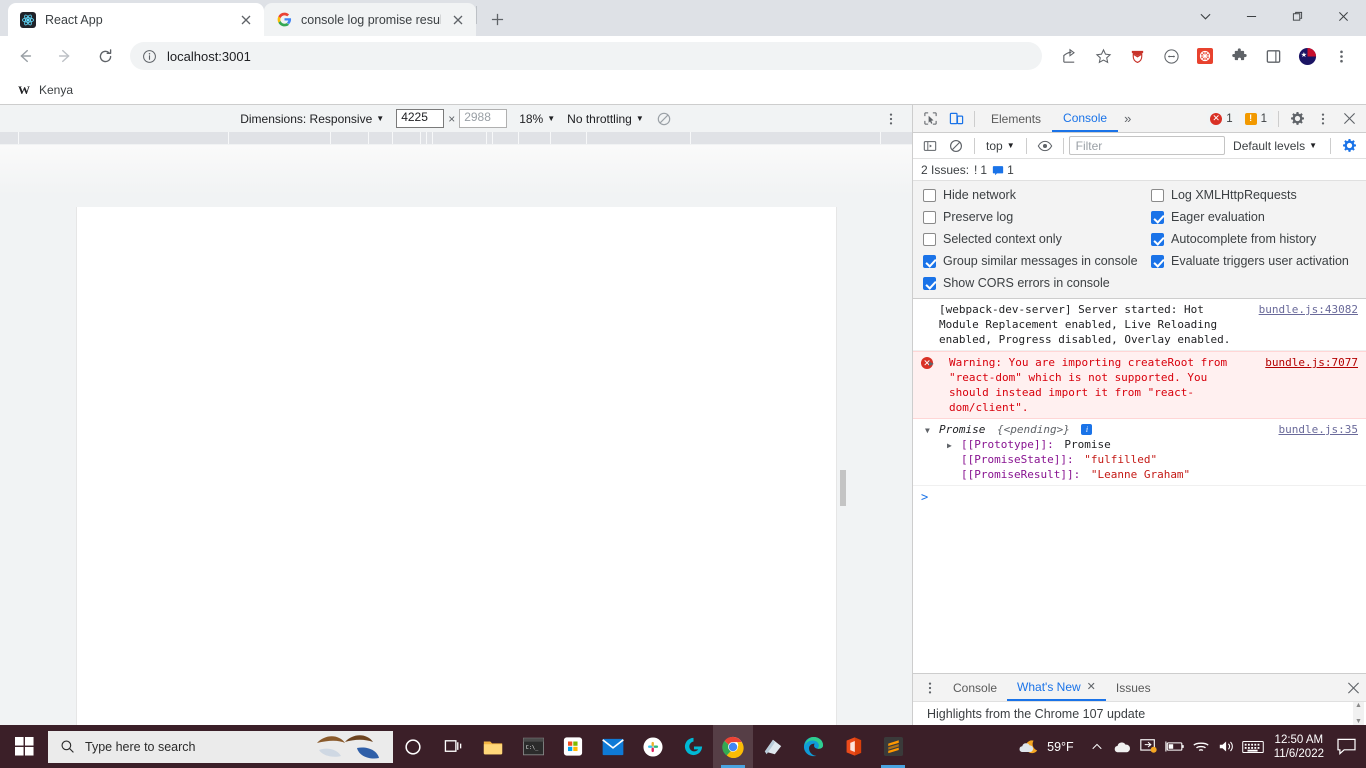  I want to click on message-source-link: bundle.js:43082, so click(1308, 309).